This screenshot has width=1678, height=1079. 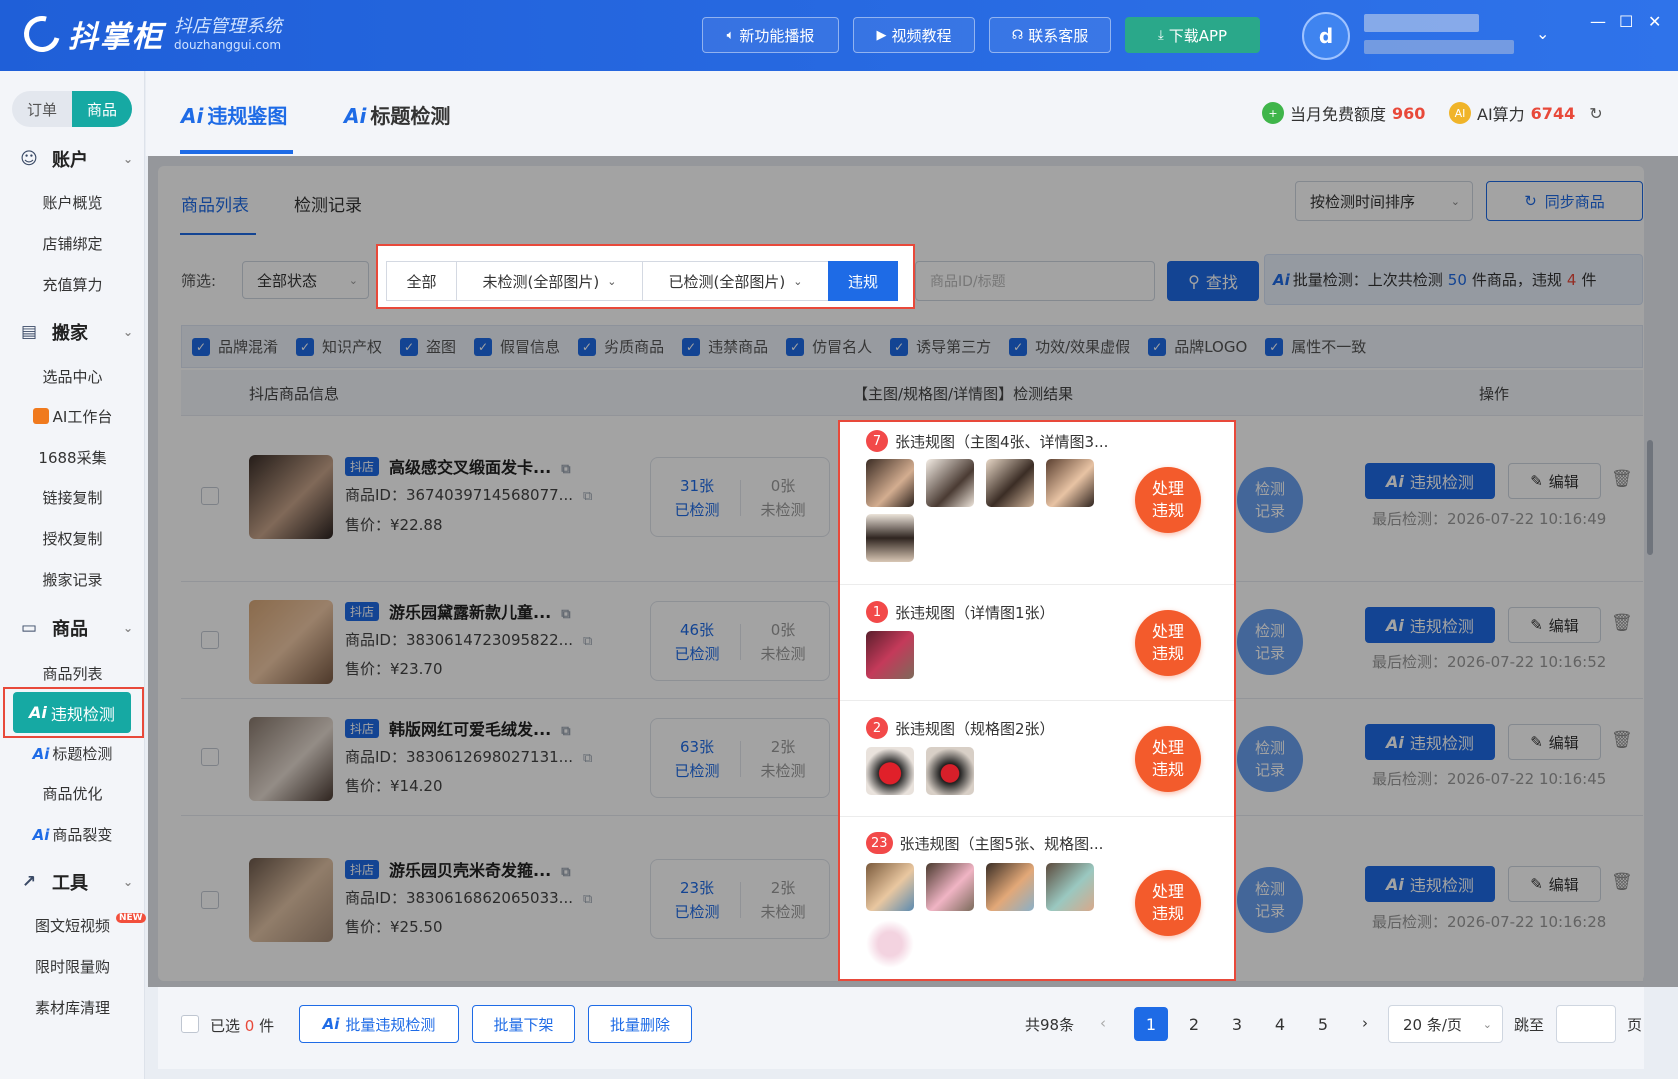 What do you see at coordinates (1194, 1024) in the screenshot?
I see `page-2: 2` at bounding box center [1194, 1024].